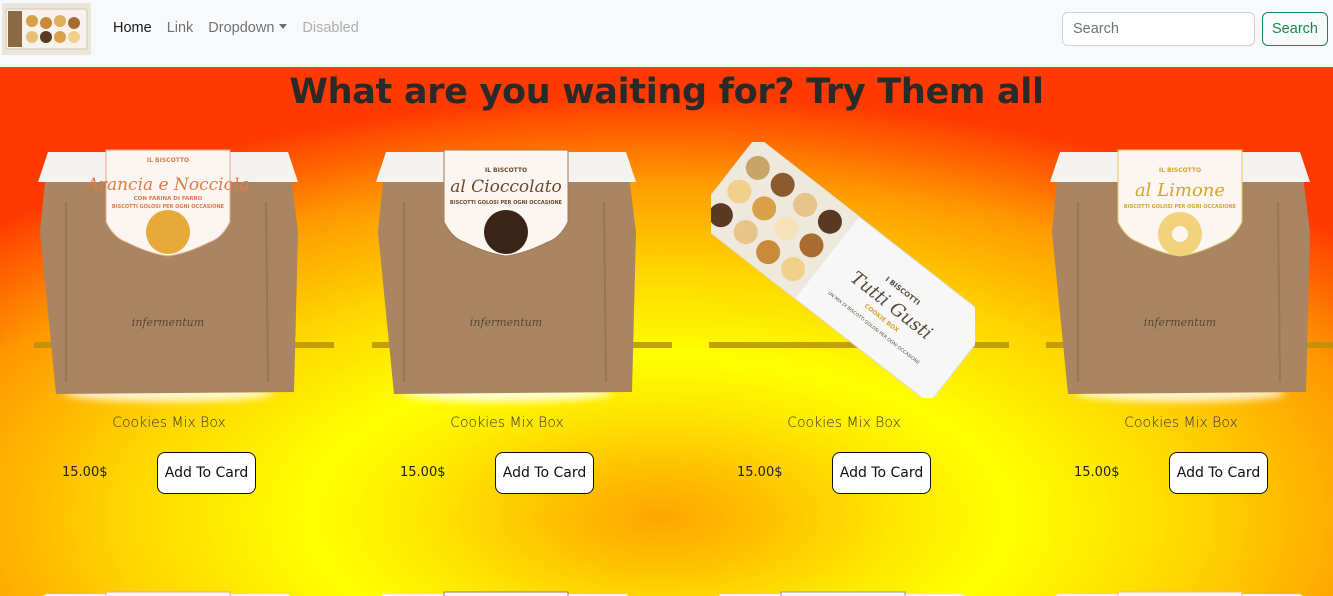 The width and height of the screenshot is (1333, 596). What do you see at coordinates (1180, 190) in the screenshot?
I see `bag-title: al Limone` at bounding box center [1180, 190].